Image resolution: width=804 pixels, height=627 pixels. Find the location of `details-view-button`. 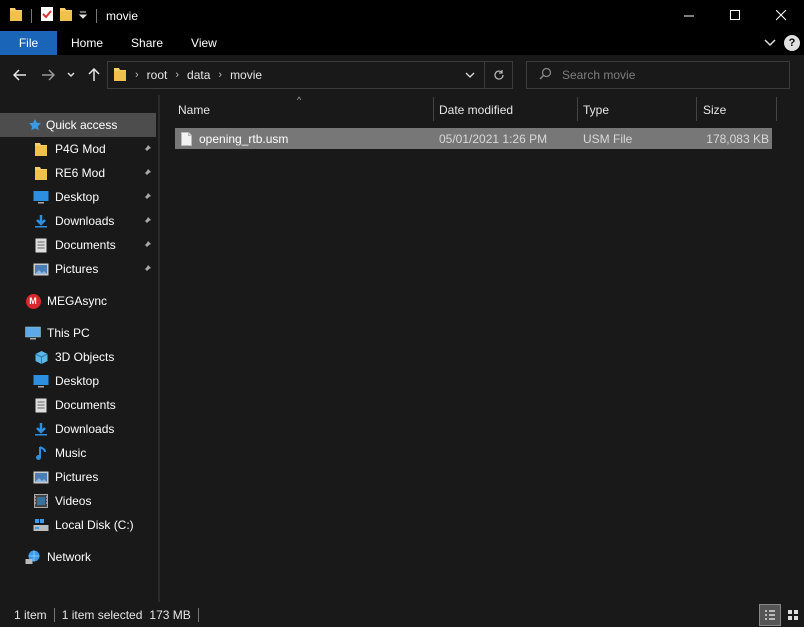

details-view-button is located at coordinates (770, 614).